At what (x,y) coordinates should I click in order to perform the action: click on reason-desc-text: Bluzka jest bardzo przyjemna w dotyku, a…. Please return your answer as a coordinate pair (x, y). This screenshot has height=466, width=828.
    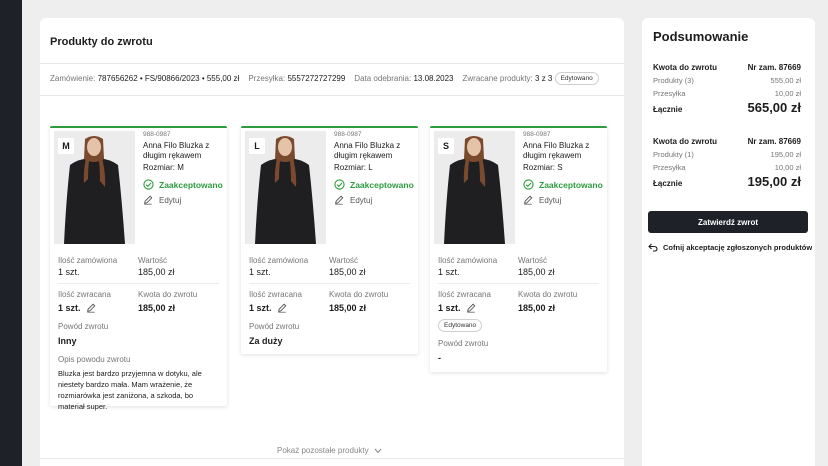
    Looking at the image, I should click on (130, 390).